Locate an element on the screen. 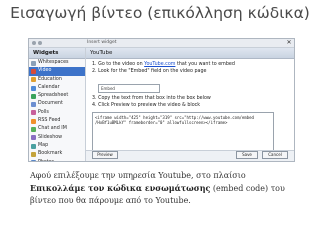  polls-icon is located at coordinates (33, 113).